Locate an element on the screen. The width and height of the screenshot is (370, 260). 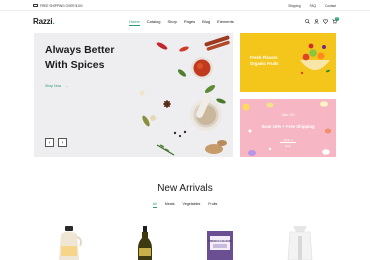
hero-title-line1: Always Better is located at coordinates (80, 50).